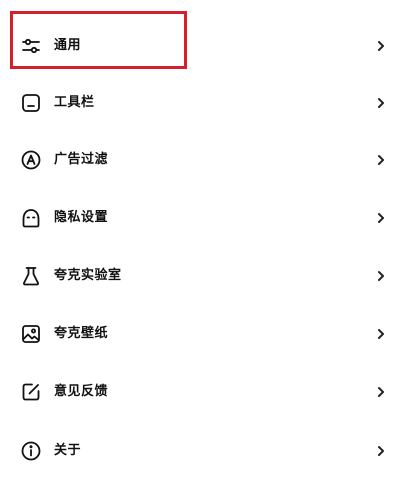 This screenshot has height=492, width=400. Describe the element at coordinates (200, 160) in the screenshot. I see `settings-item-ad-filter: 广告过滤` at that location.